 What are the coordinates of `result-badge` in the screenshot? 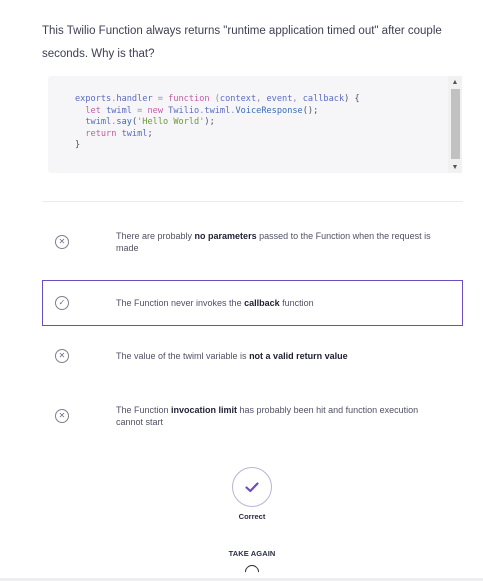 It's located at (252, 487).